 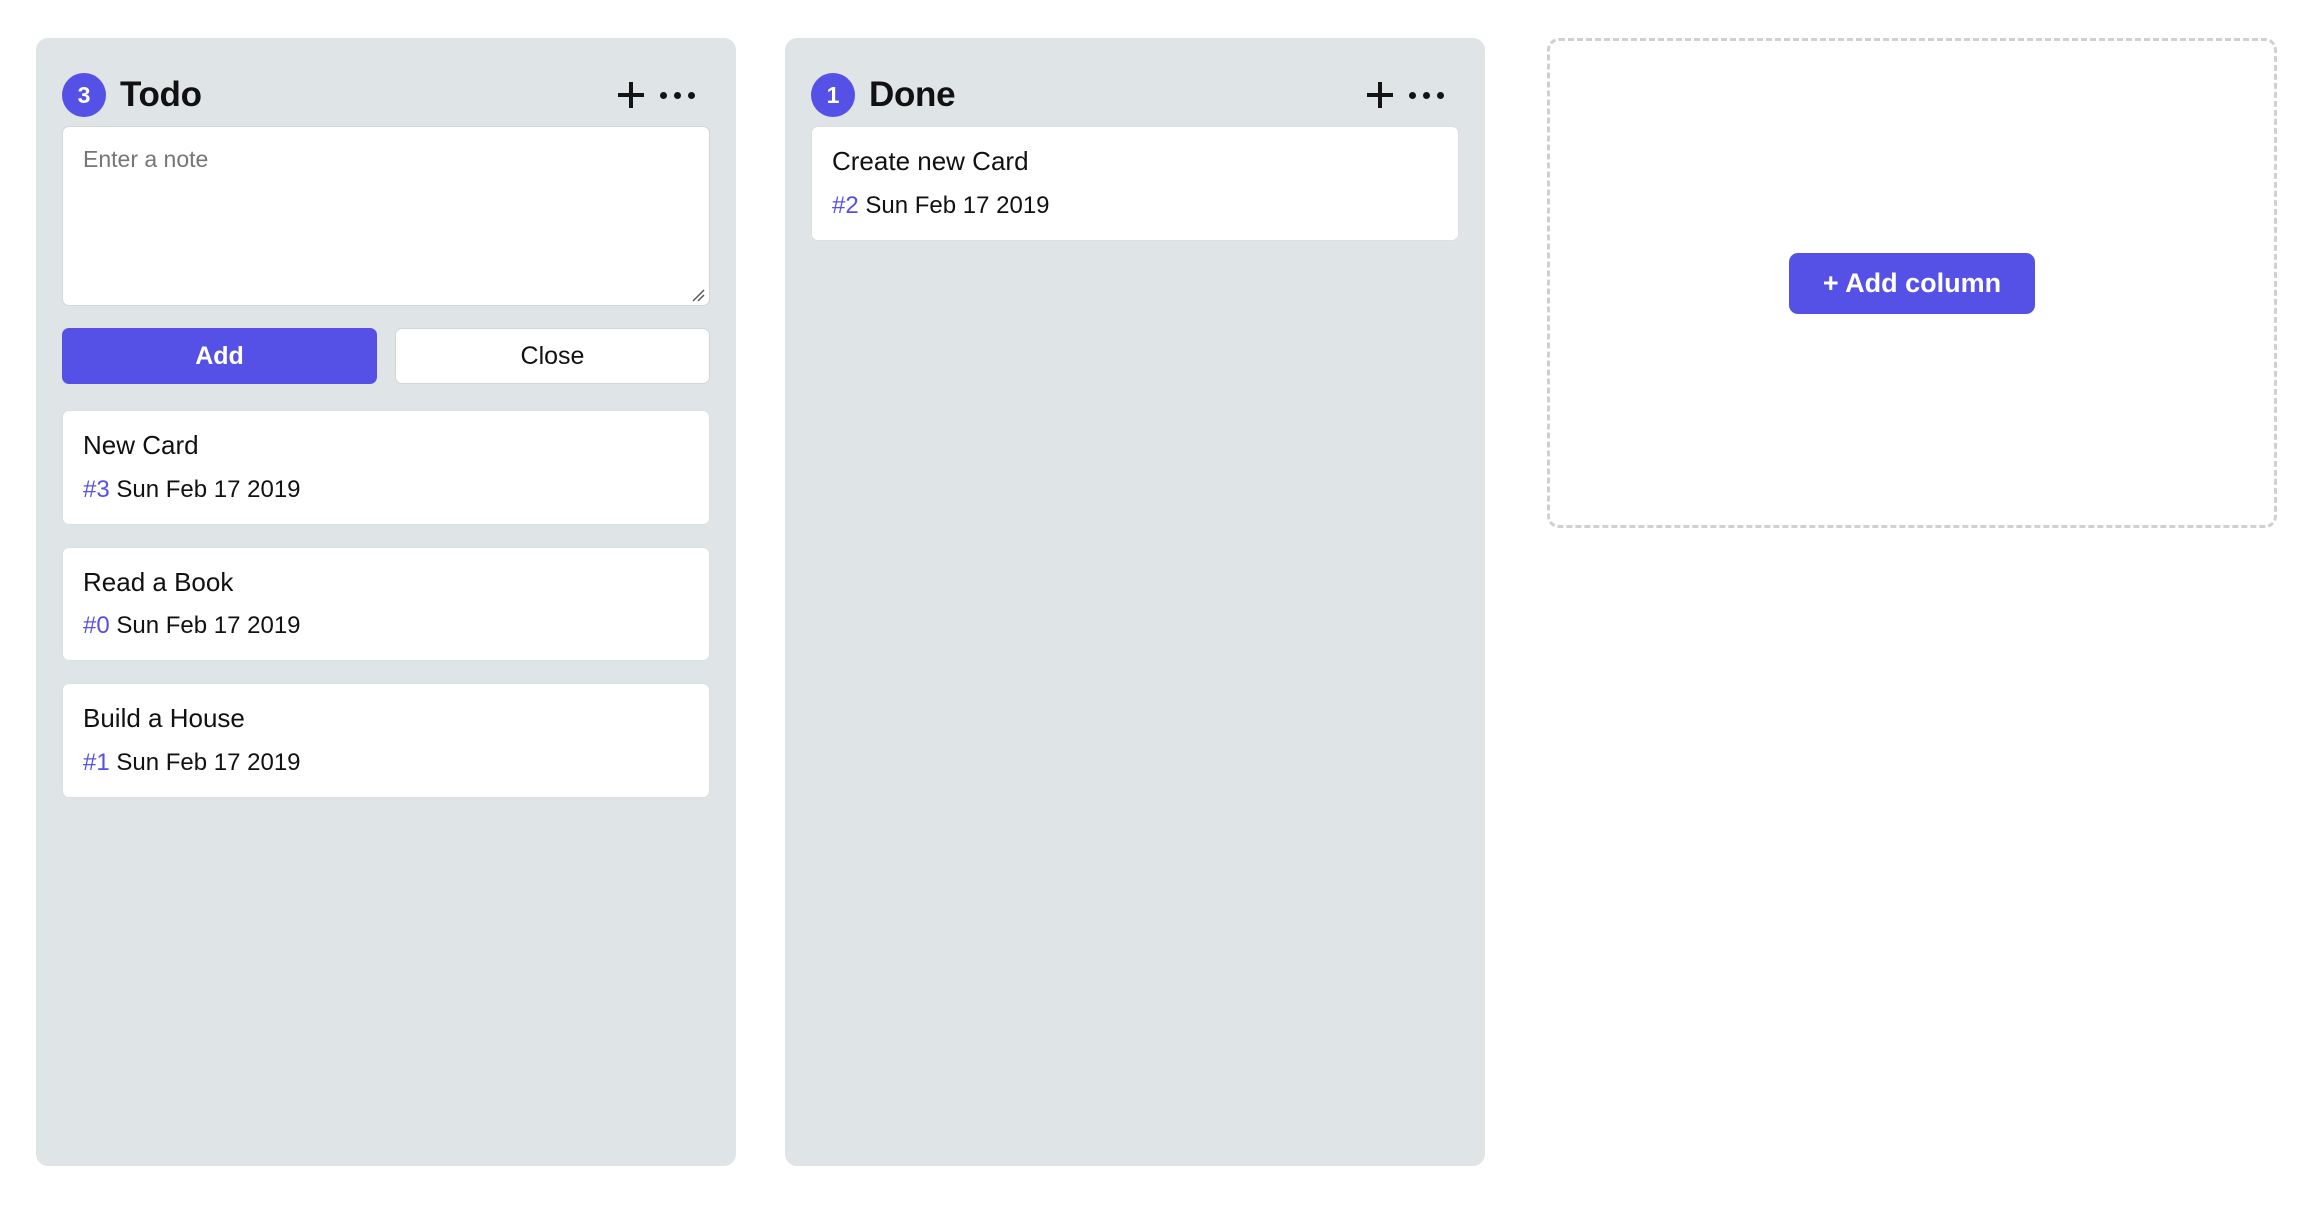 I want to click on card-meta: #0 Sun Feb 17 2019, so click(x=386, y=626).